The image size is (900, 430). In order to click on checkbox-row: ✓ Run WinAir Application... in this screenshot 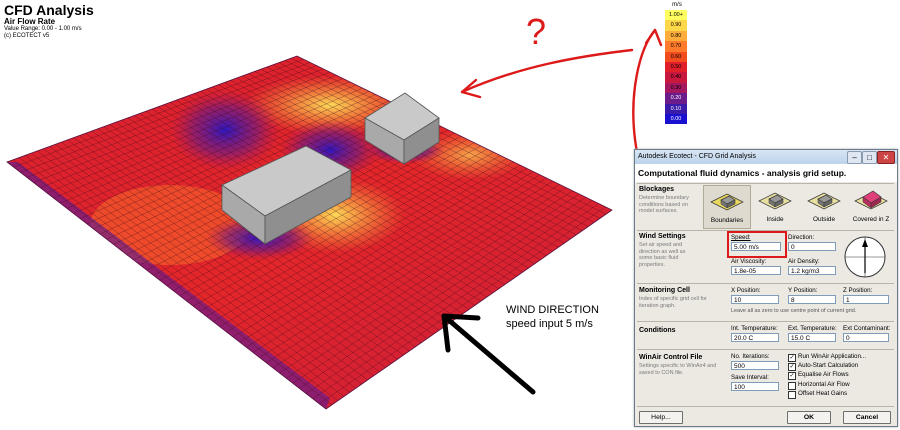, I will do `click(841, 357)`.